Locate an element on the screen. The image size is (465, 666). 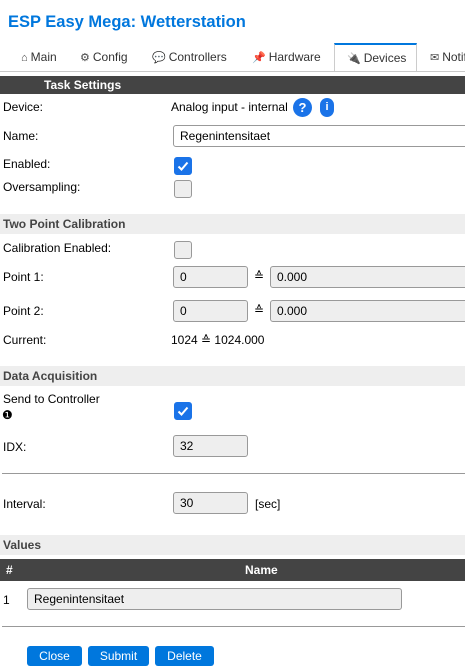
idx-label: IDX: is located at coordinates (15, 447).